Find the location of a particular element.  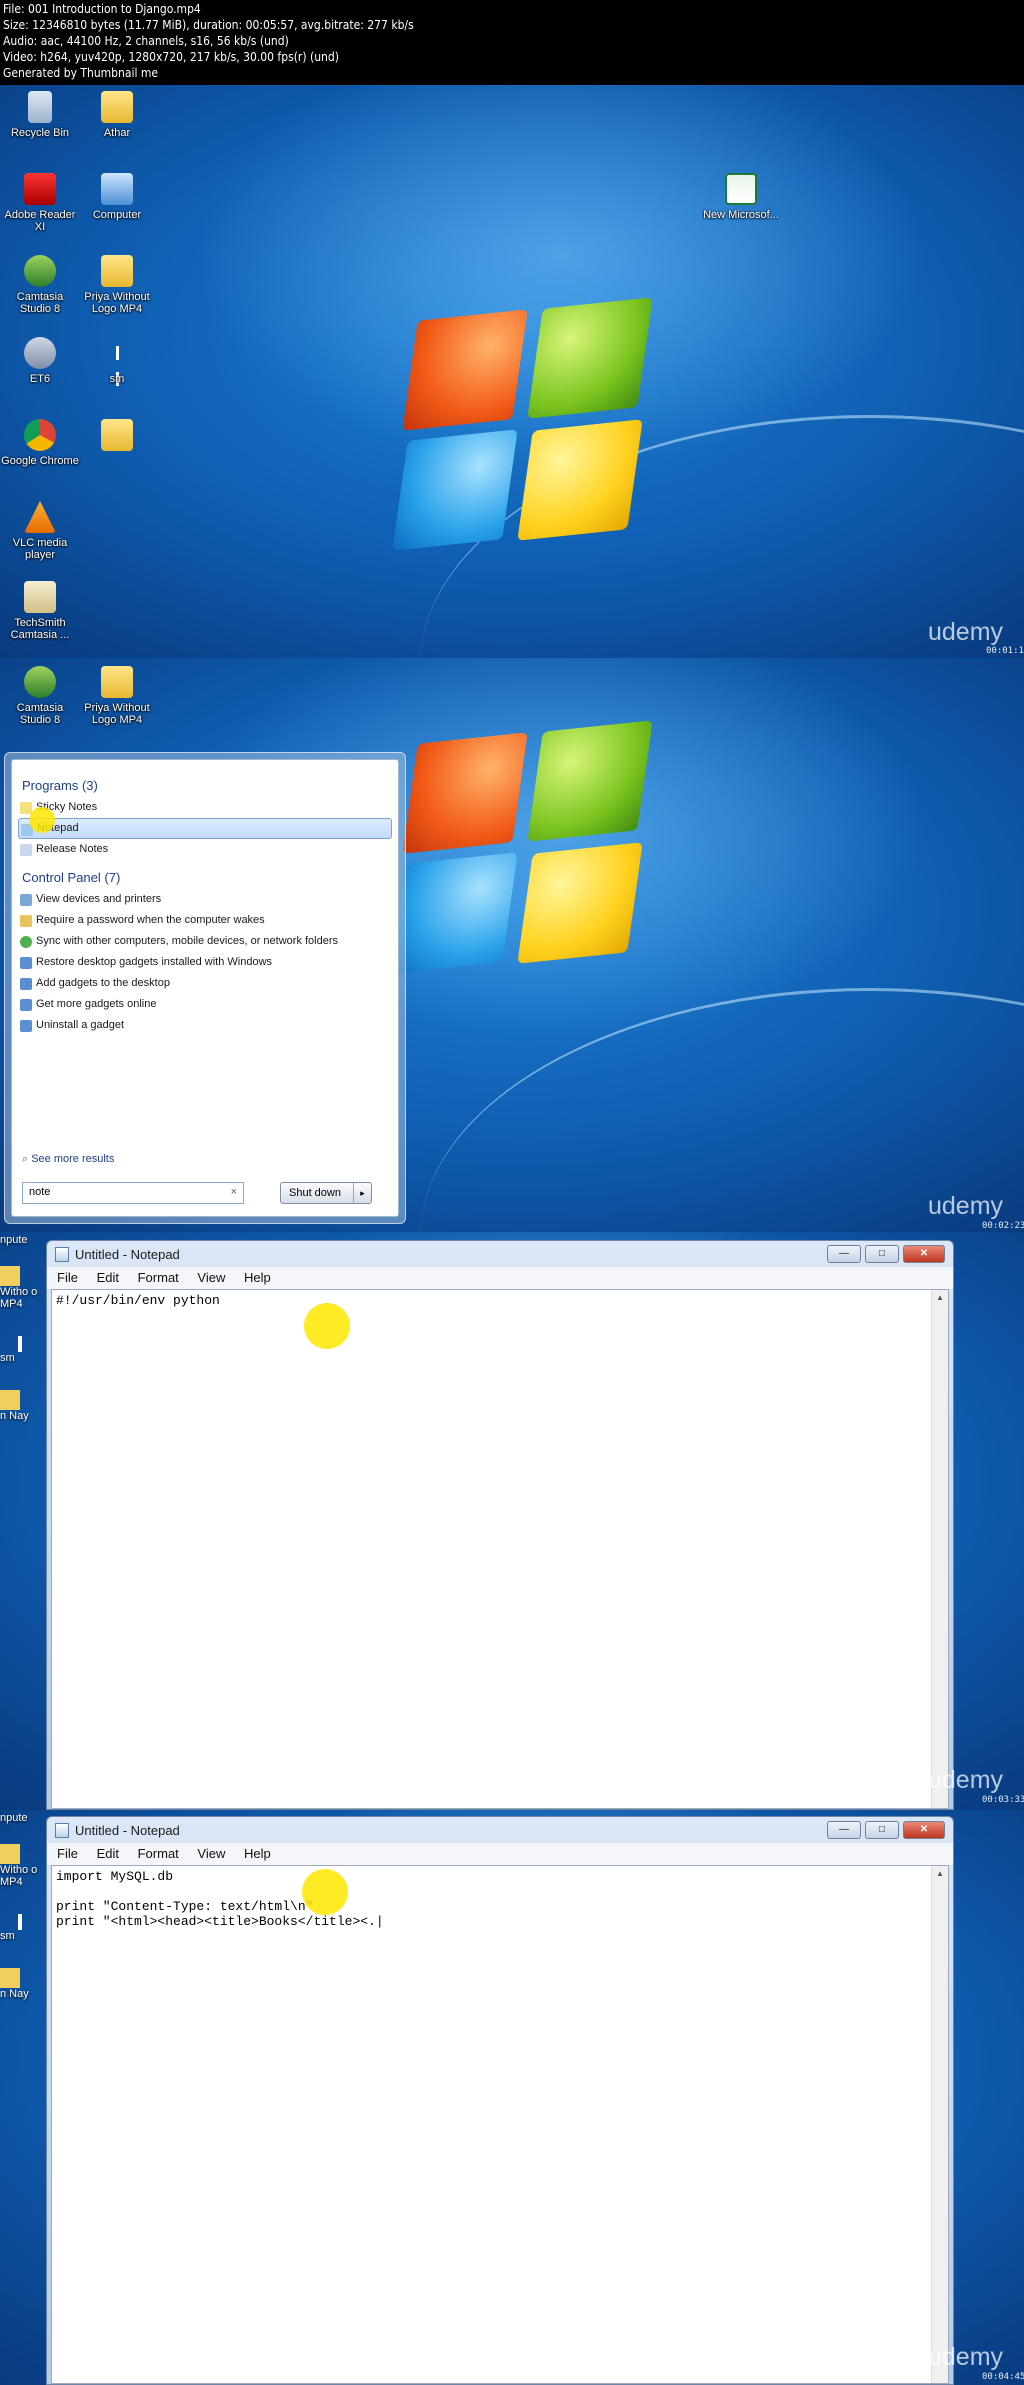

cp-label: Uninstall a gadget is located at coordinates (80, 1025).